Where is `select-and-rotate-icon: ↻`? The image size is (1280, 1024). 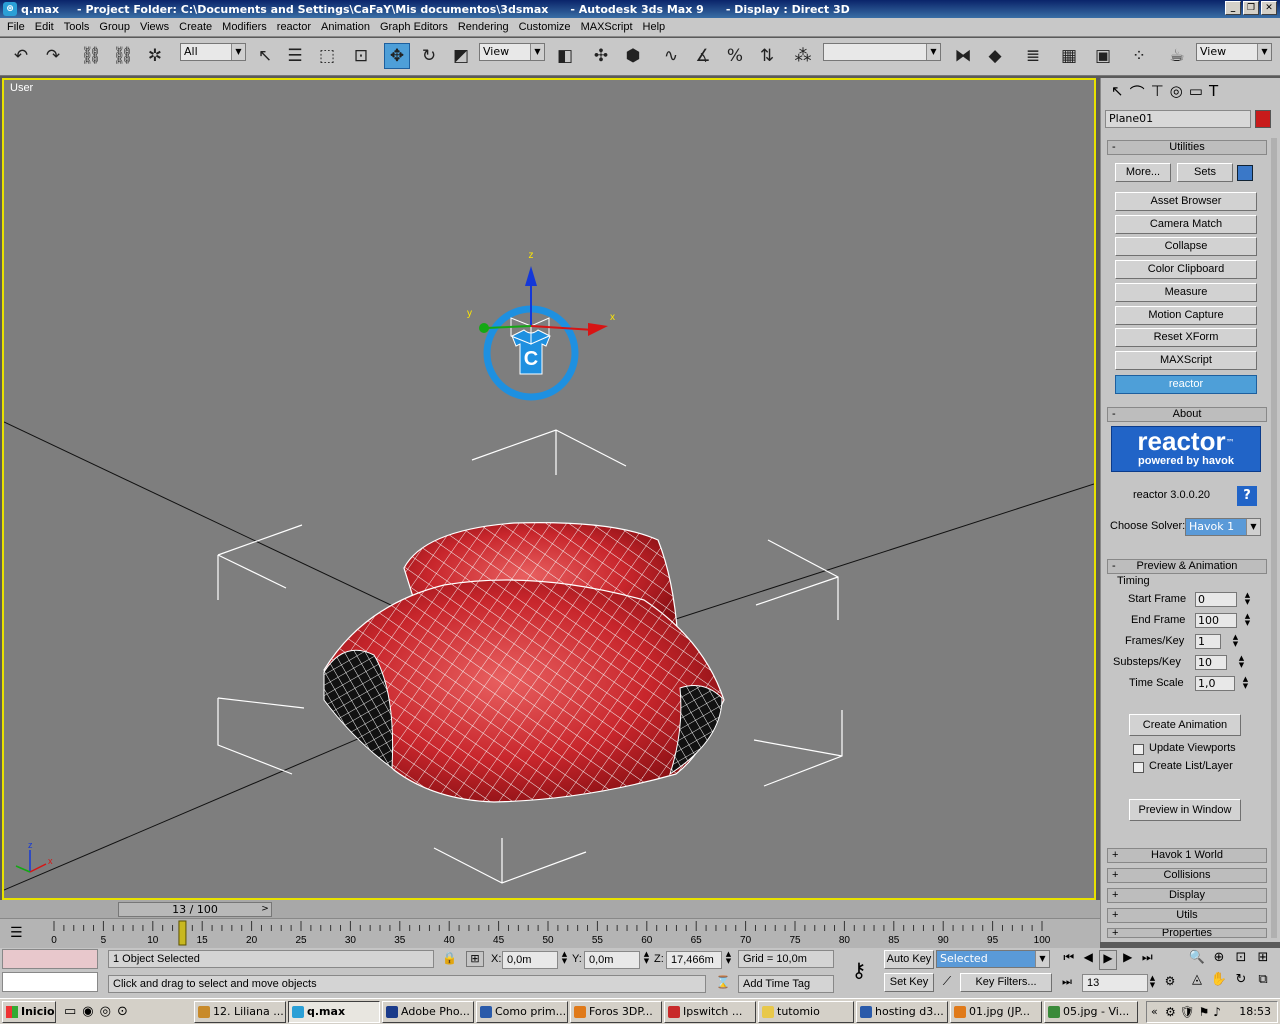
select-and-rotate-icon: ↻ is located at coordinates (429, 56).